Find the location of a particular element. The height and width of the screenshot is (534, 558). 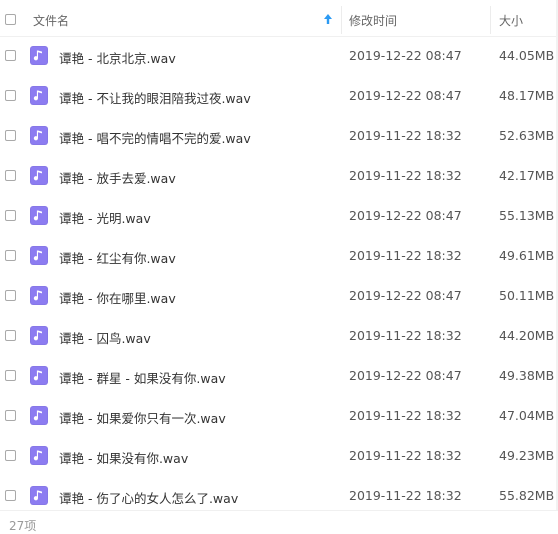

file-name: 谭艳 - 如果没有你.wav is located at coordinates (123, 457).